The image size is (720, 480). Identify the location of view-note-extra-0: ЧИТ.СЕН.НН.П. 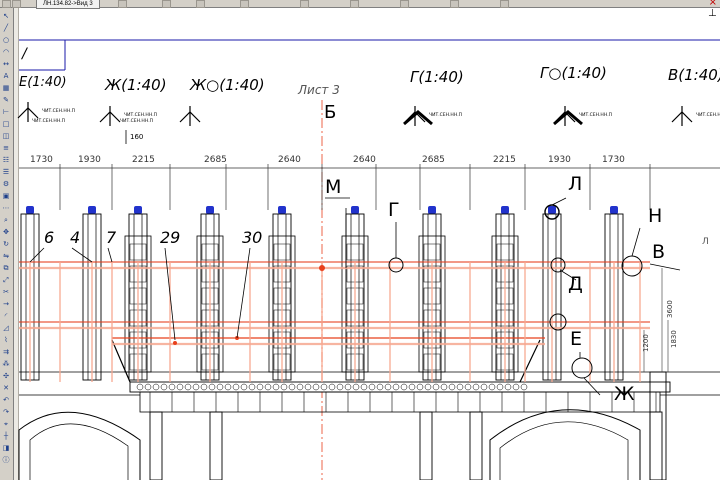
(48, 121).